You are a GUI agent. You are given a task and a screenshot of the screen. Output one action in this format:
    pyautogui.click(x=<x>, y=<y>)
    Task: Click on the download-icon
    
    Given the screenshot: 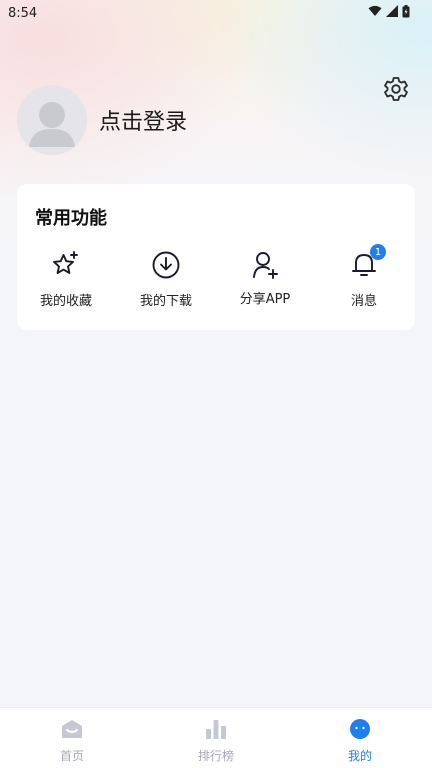 What is the action you would take?
    pyautogui.click(x=166, y=265)
    